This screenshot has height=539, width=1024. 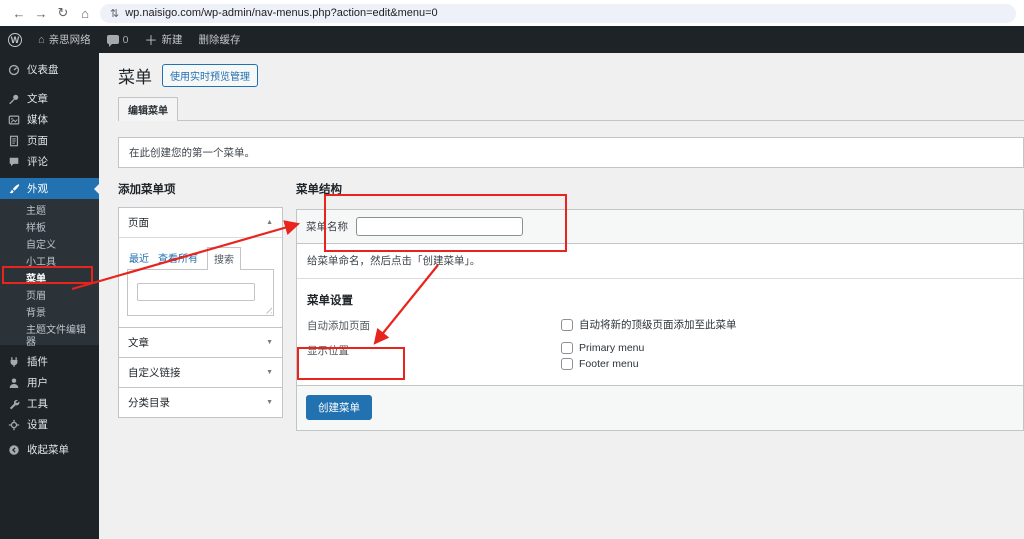 What do you see at coordinates (49, 262) in the screenshot?
I see `submenu-item-widgets: 小工具` at bounding box center [49, 262].